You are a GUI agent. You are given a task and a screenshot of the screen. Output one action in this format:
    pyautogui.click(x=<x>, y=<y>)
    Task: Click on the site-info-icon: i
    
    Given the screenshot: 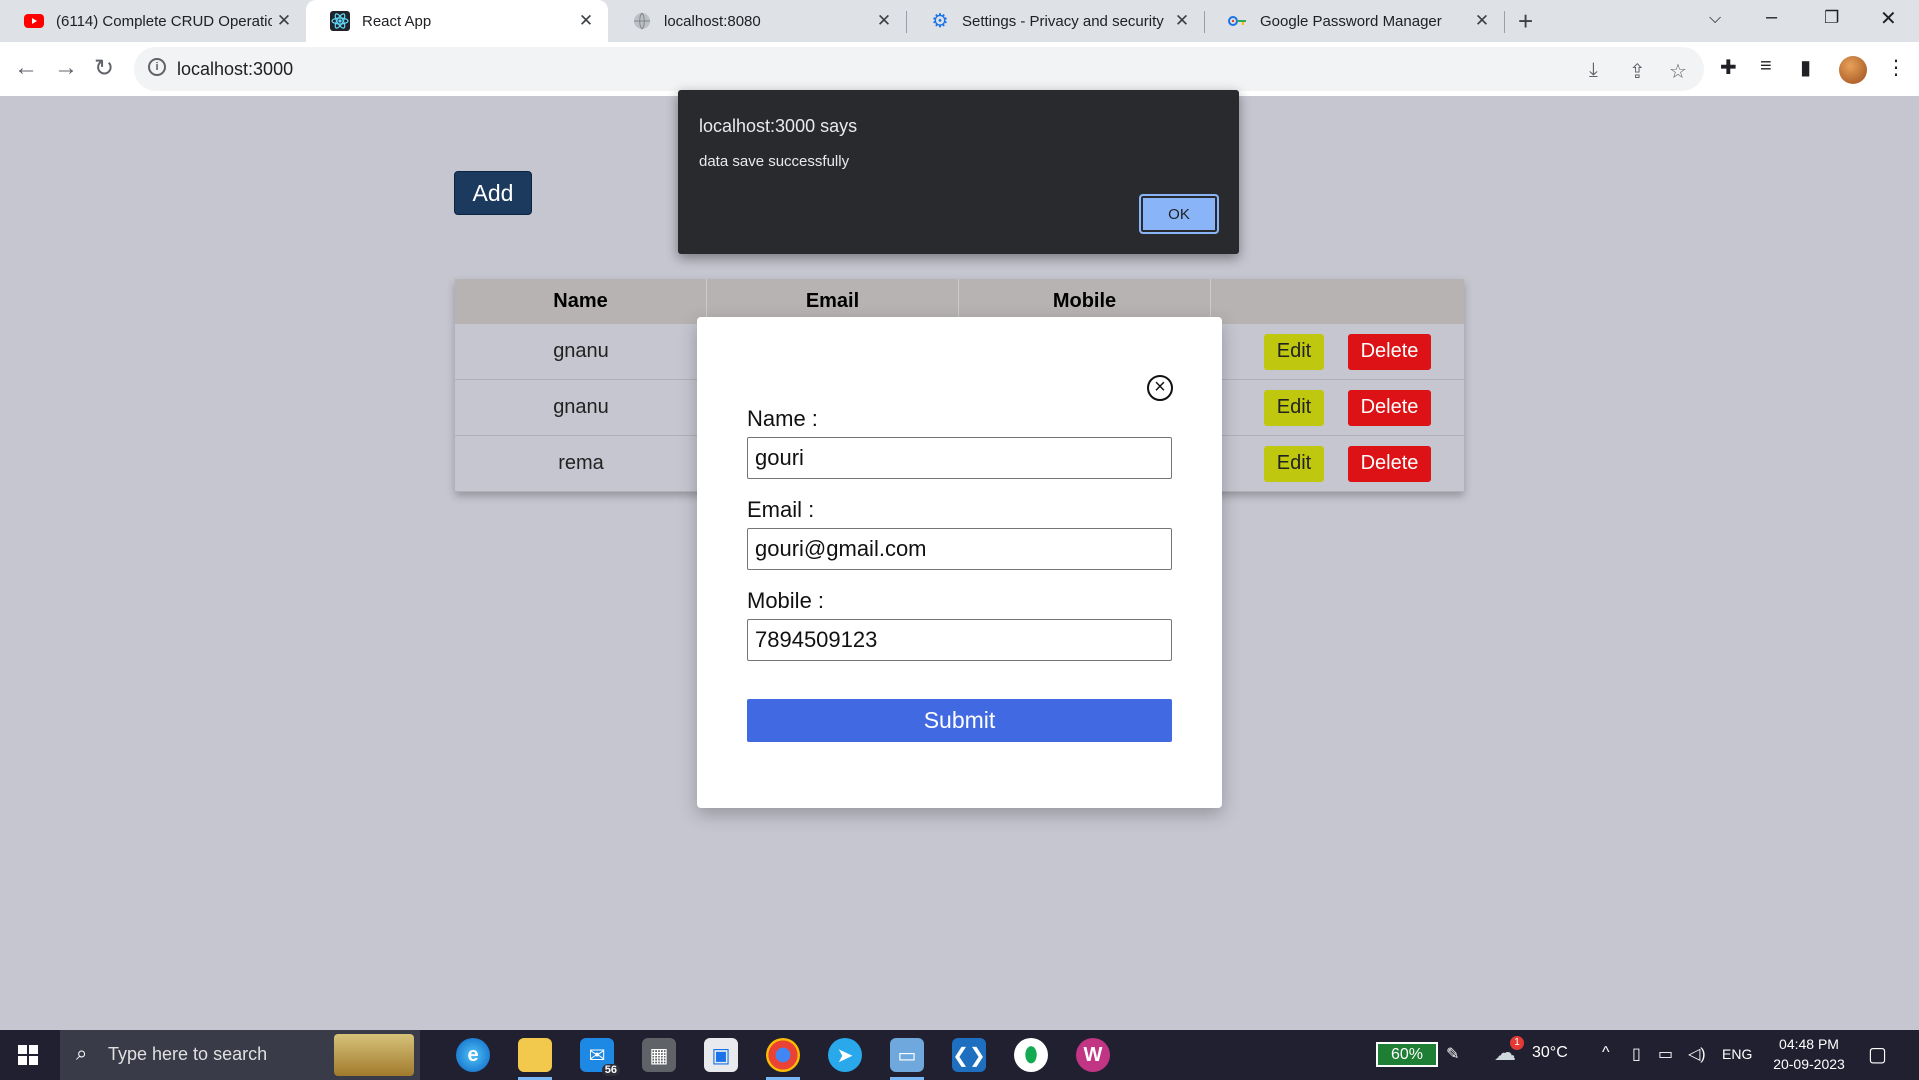 What is the action you would take?
    pyautogui.click(x=157, y=67)
    